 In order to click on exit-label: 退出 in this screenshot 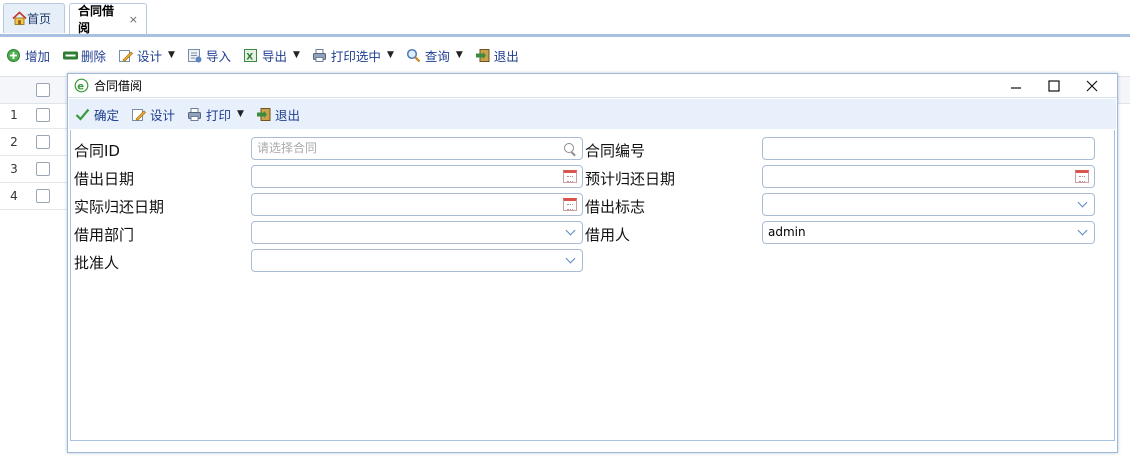, I will do `click(506, 56)`.